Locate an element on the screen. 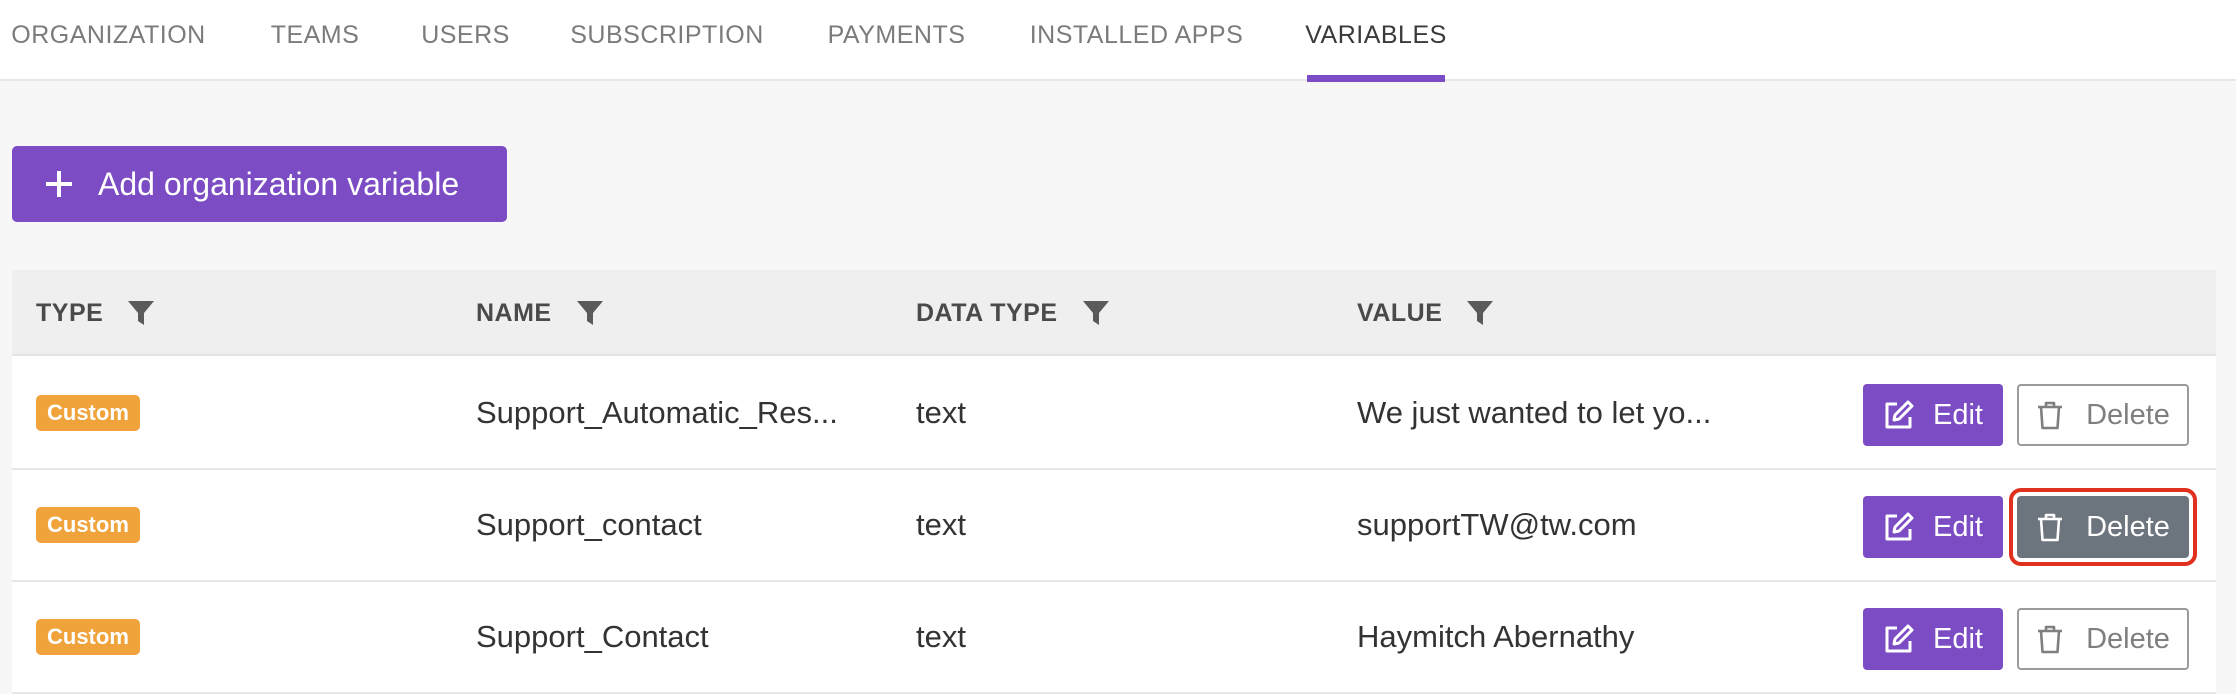 The image size is (2236, 694). column-data-type-label: DATA TYPE is located at coordinates (987, 312).